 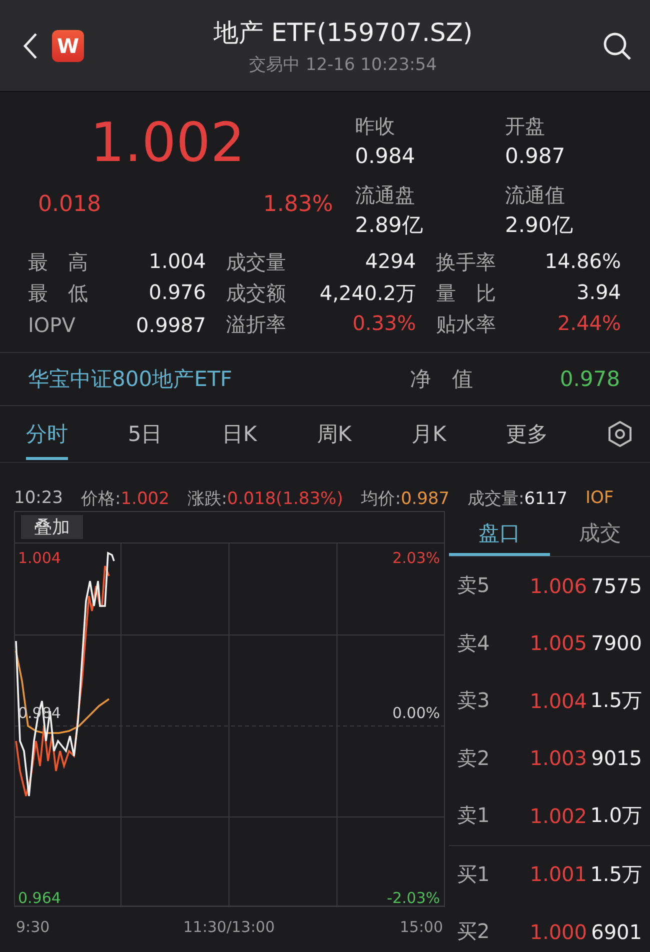 What do you see at coordinates (47, 434) in the screenshot?
I see `chart-tab: 分时` at bounding box center [47, 434].